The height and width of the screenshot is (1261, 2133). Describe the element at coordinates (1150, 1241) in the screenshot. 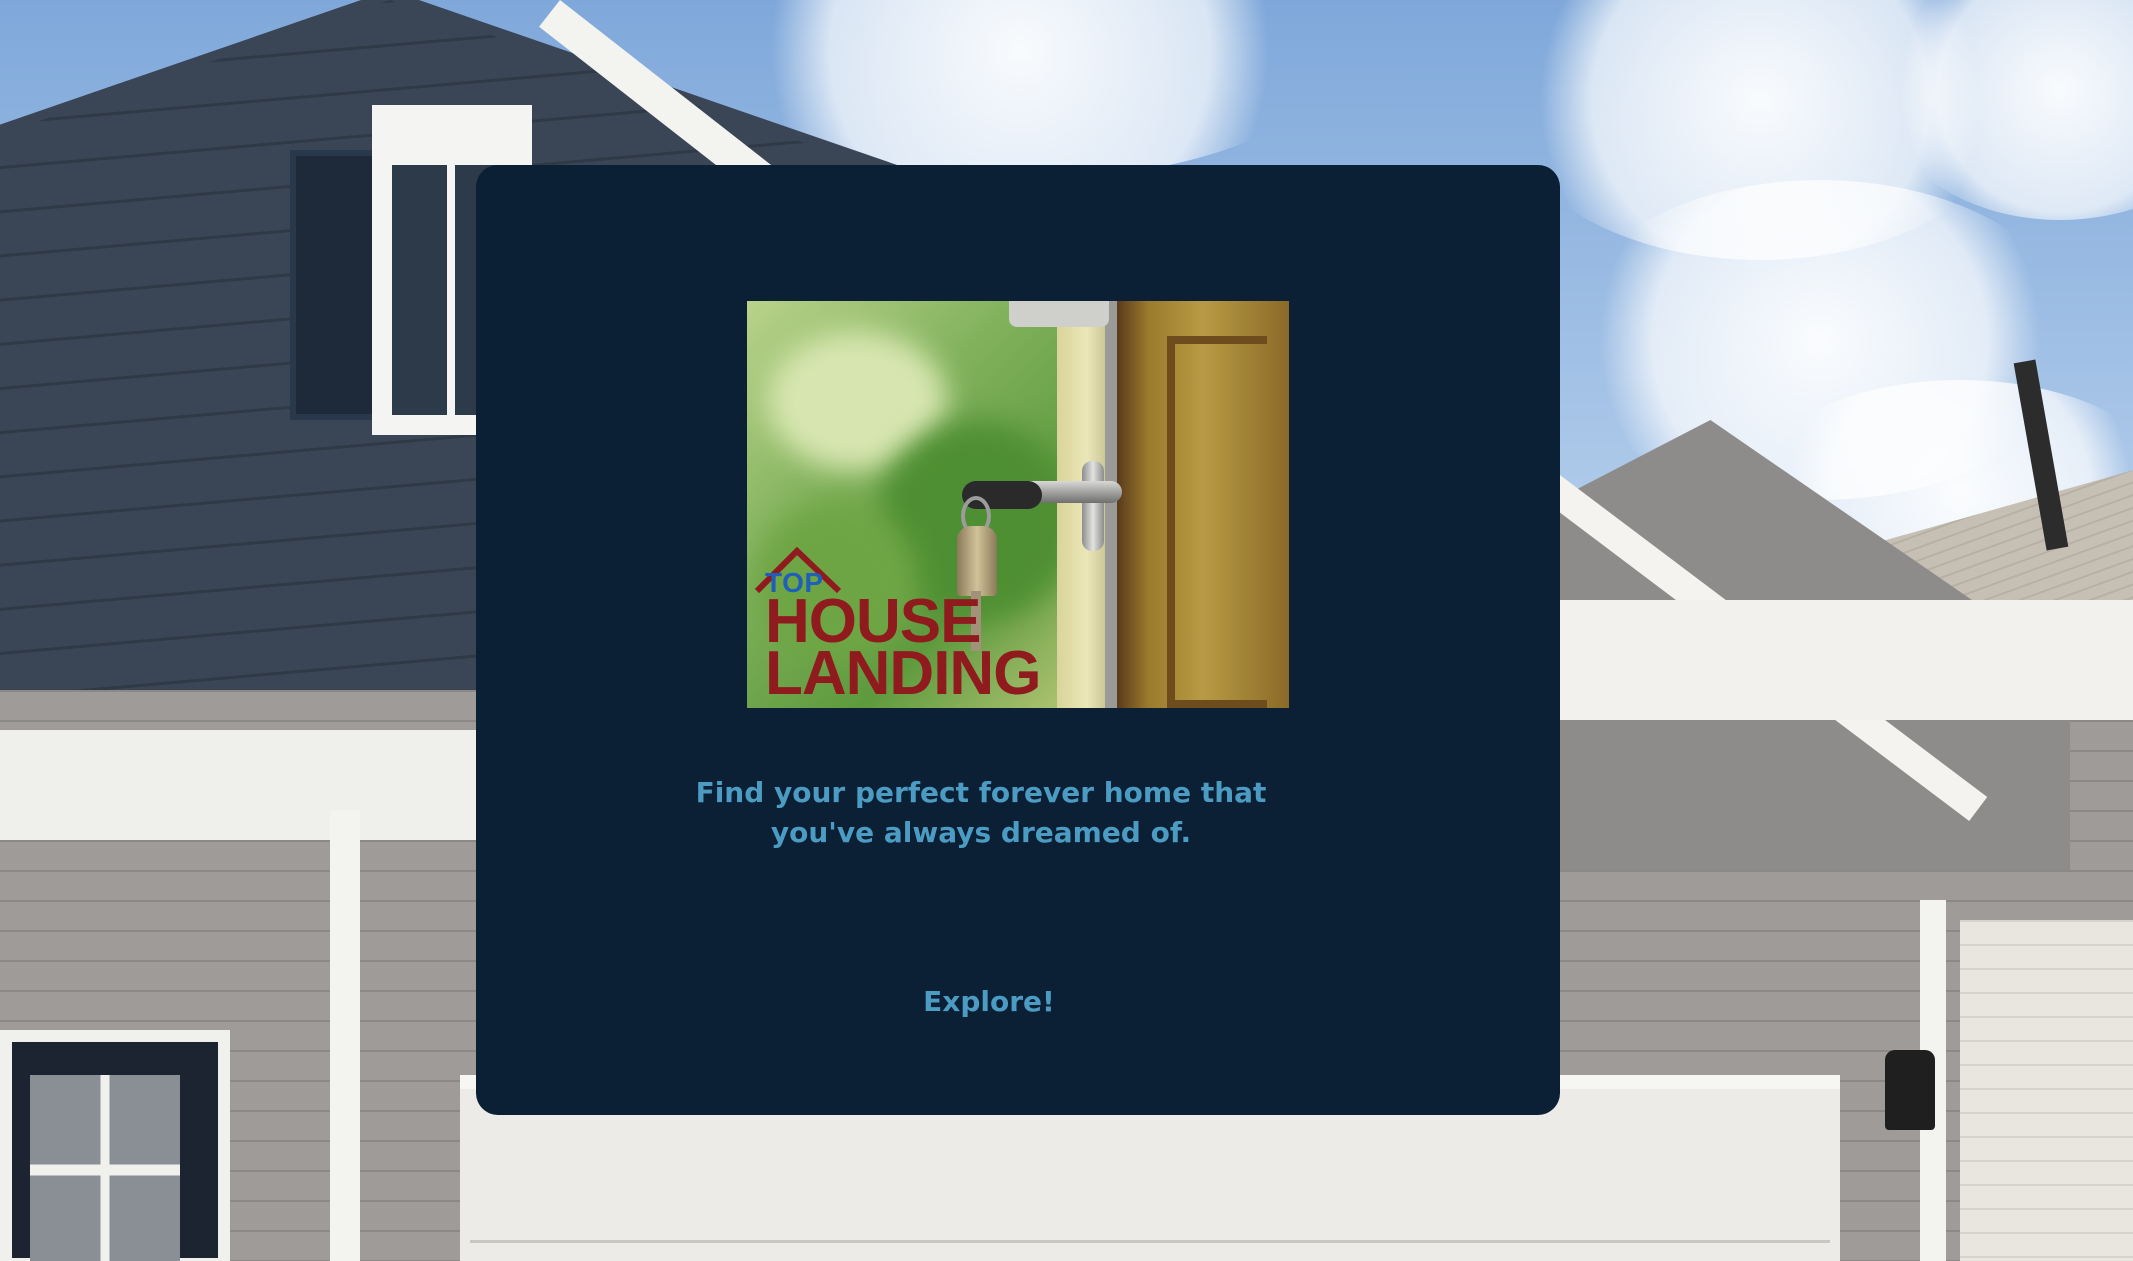

I see `garage-door-line` at that location.